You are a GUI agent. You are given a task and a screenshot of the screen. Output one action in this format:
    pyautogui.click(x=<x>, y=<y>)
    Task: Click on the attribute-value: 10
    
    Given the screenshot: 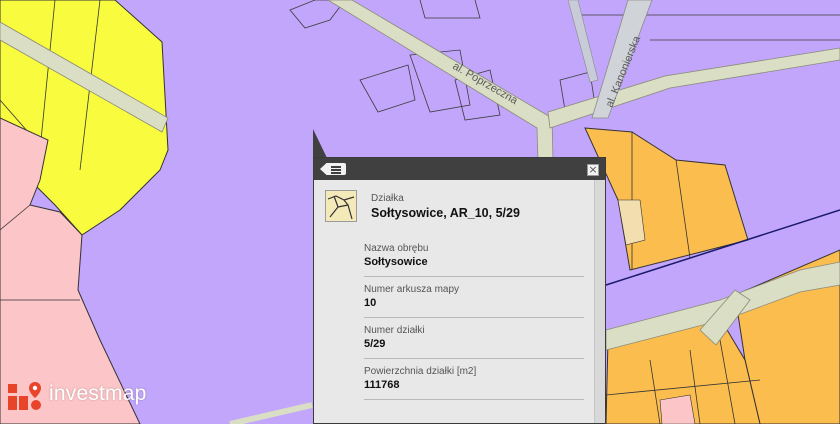 What is the action you would take?
    pyautogui.click(x=370, y=303)
    